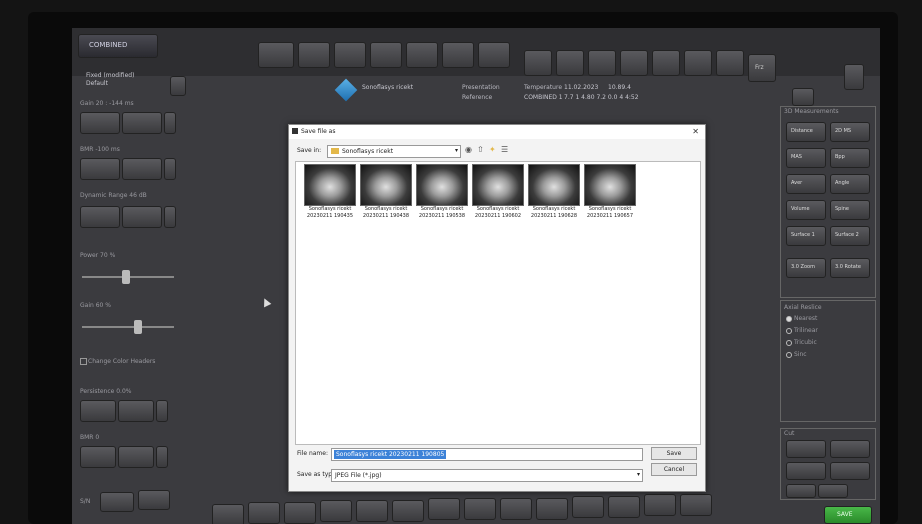 The image size is (922, 524). Describe the element at coordinates (504, 149) in the screenshot. I see `view-menu-icon: ☰` at that location.